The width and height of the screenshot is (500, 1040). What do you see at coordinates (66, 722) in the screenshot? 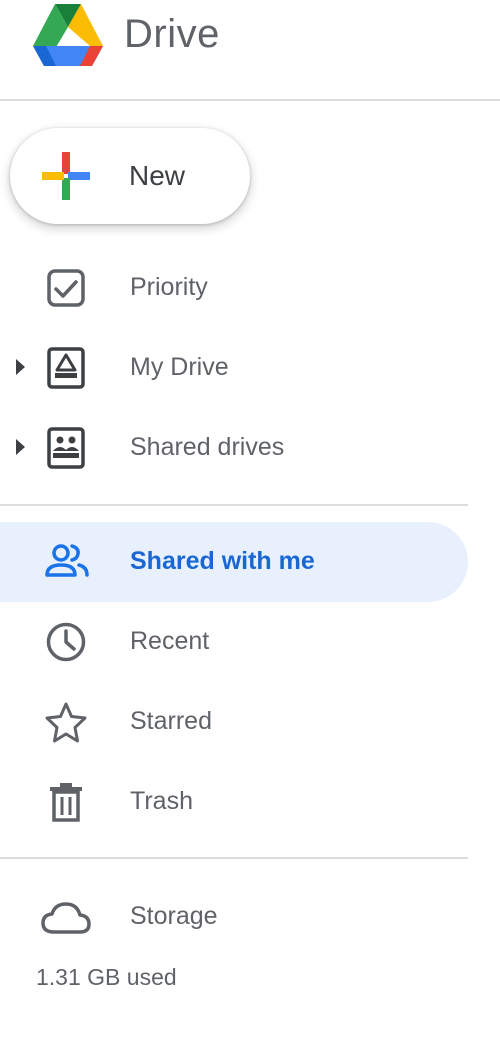
I see `star-icon` at bounding box center [66, 722].